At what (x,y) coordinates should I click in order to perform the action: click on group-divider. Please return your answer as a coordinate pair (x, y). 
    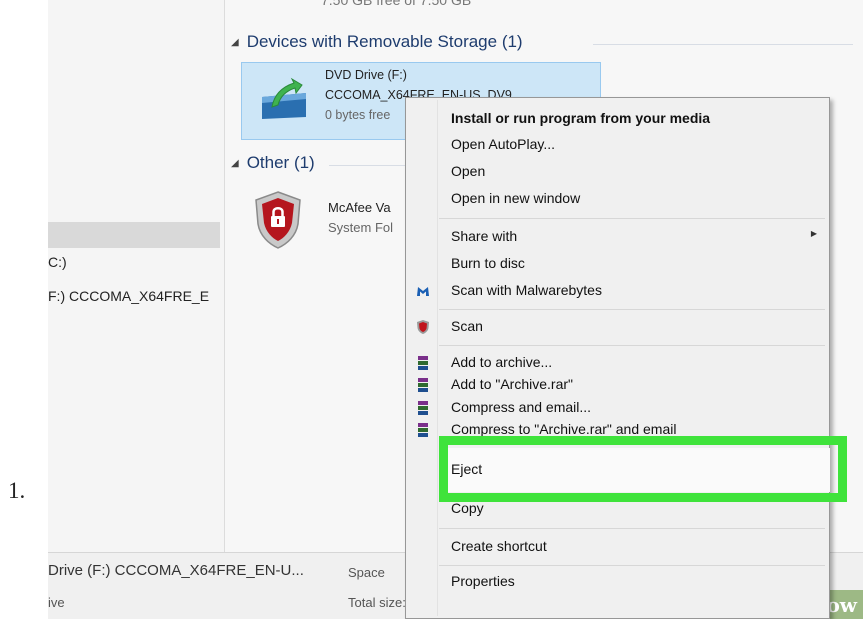
    Looking at the image, I should click on (723, 44).